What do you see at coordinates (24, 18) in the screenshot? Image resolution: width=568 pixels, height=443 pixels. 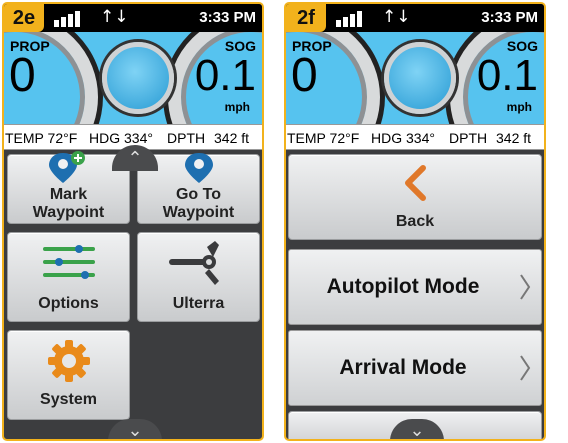 I see `screen-tag: 2e` at bounding box center [24, 18].